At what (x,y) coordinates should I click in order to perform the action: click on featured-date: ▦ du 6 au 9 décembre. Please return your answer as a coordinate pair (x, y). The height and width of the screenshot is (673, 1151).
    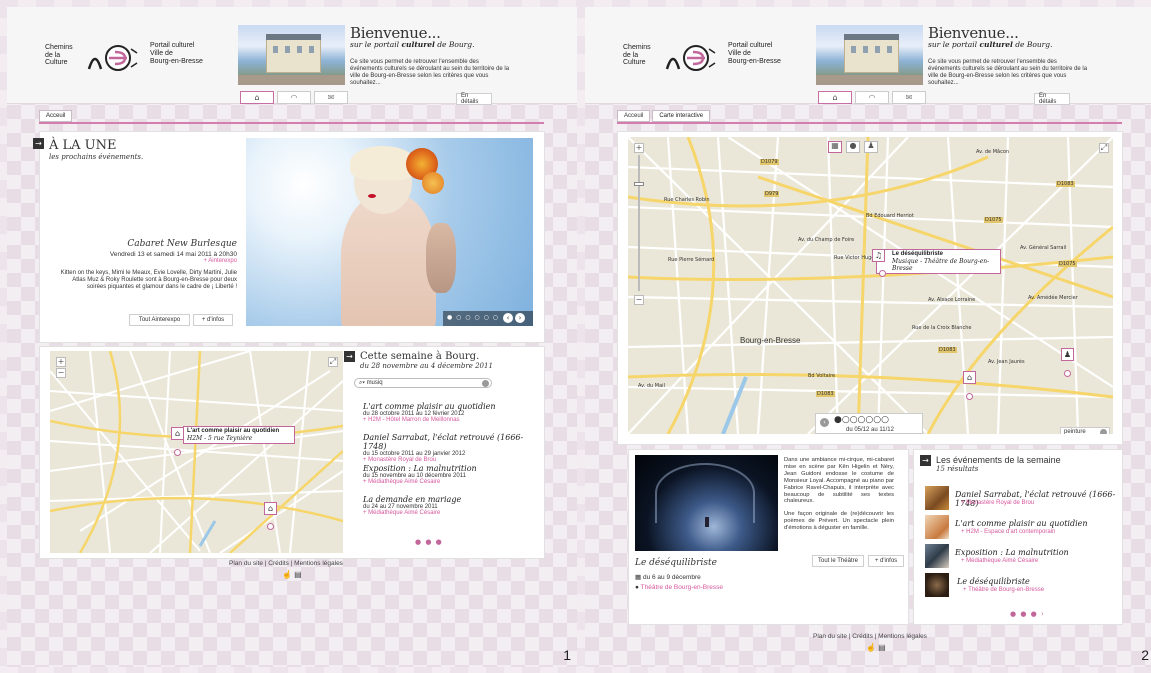
    Looking at the image, I should click on (668, 577).